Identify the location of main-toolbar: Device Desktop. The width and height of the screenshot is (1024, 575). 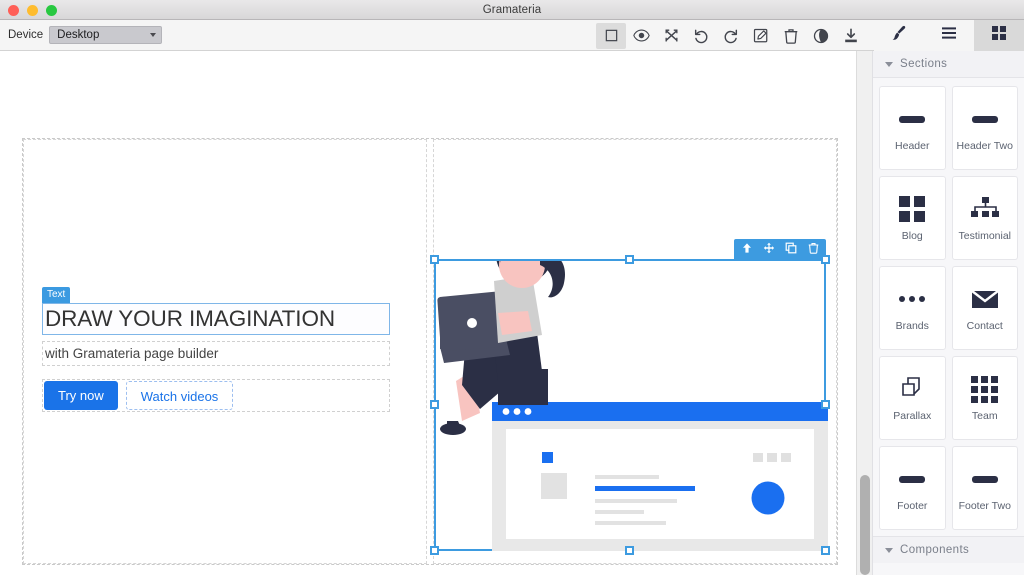
(512, 35).